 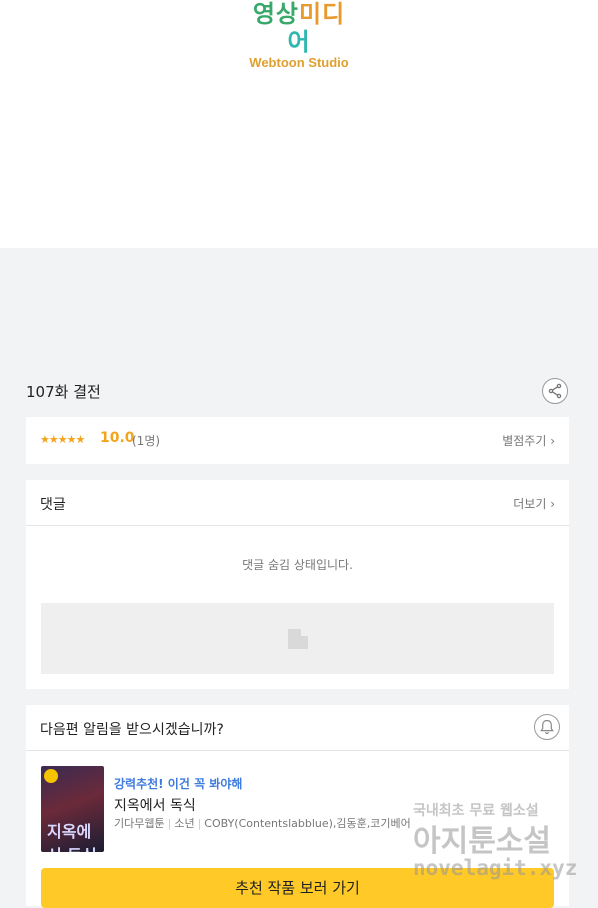 I want to click on bell-icon, so click(x=547, y=727).